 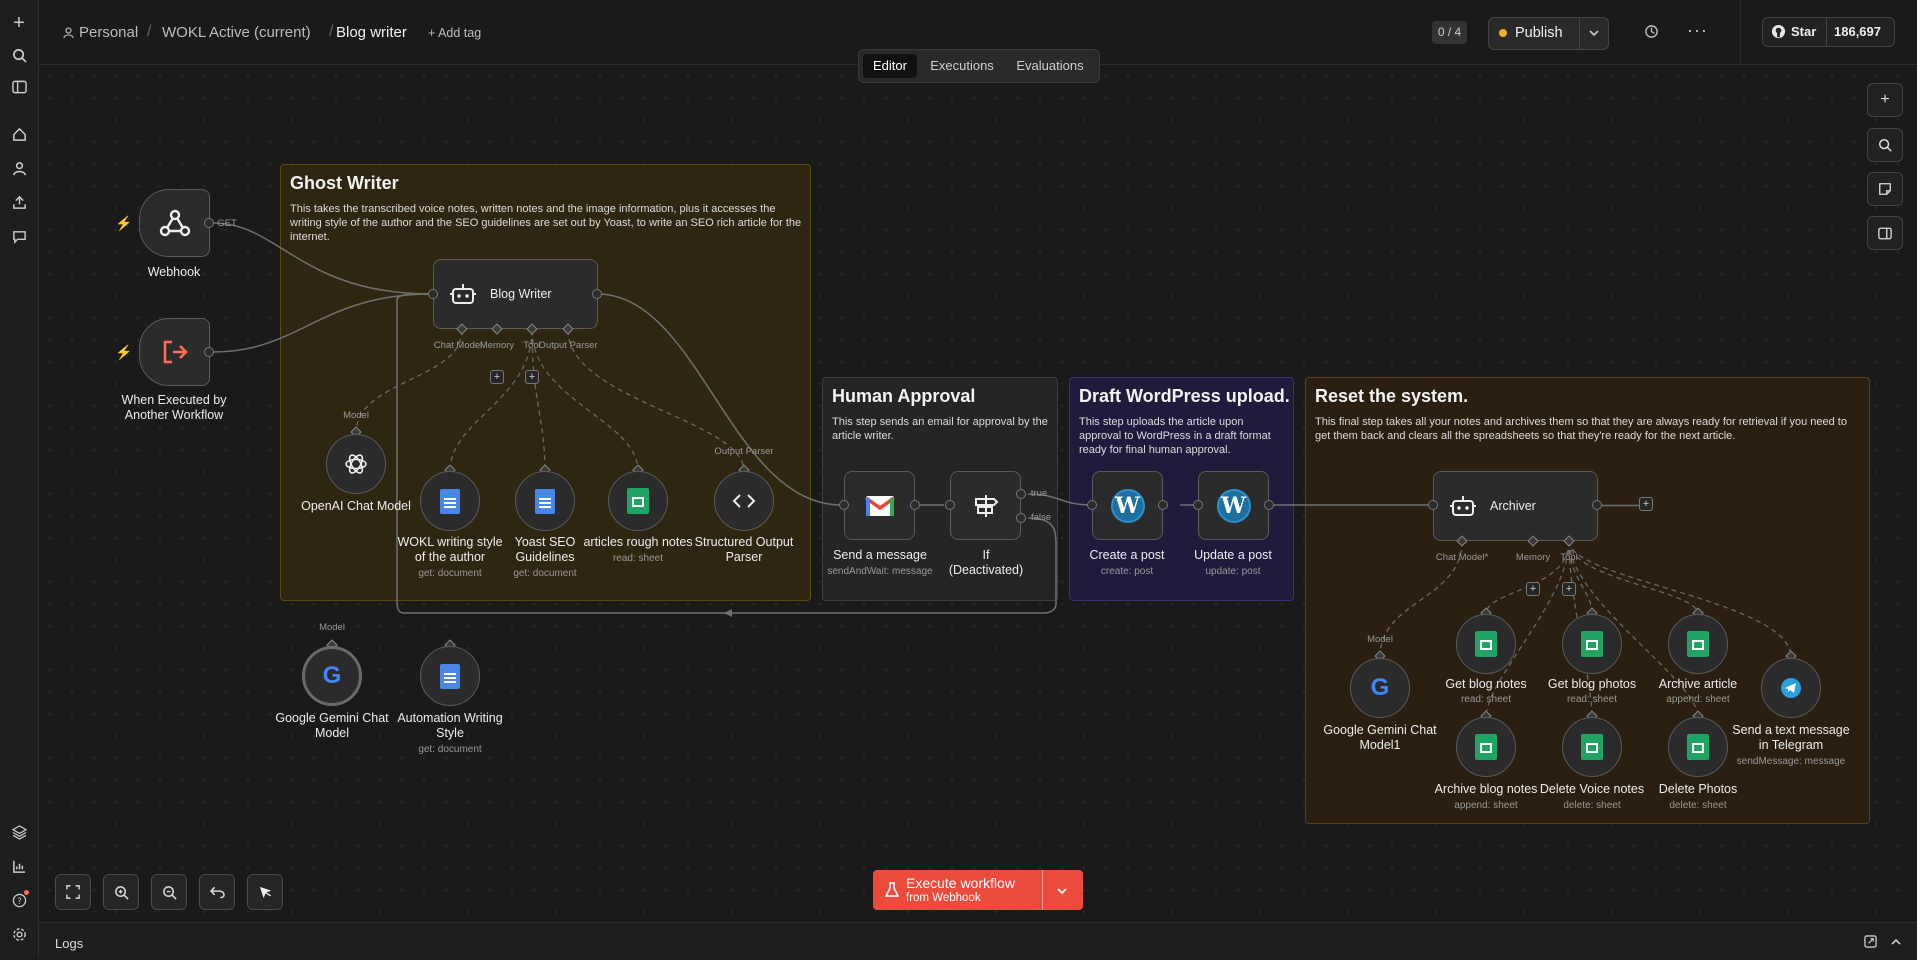 I want to click on settings-icon, so click(x=19, y=934).